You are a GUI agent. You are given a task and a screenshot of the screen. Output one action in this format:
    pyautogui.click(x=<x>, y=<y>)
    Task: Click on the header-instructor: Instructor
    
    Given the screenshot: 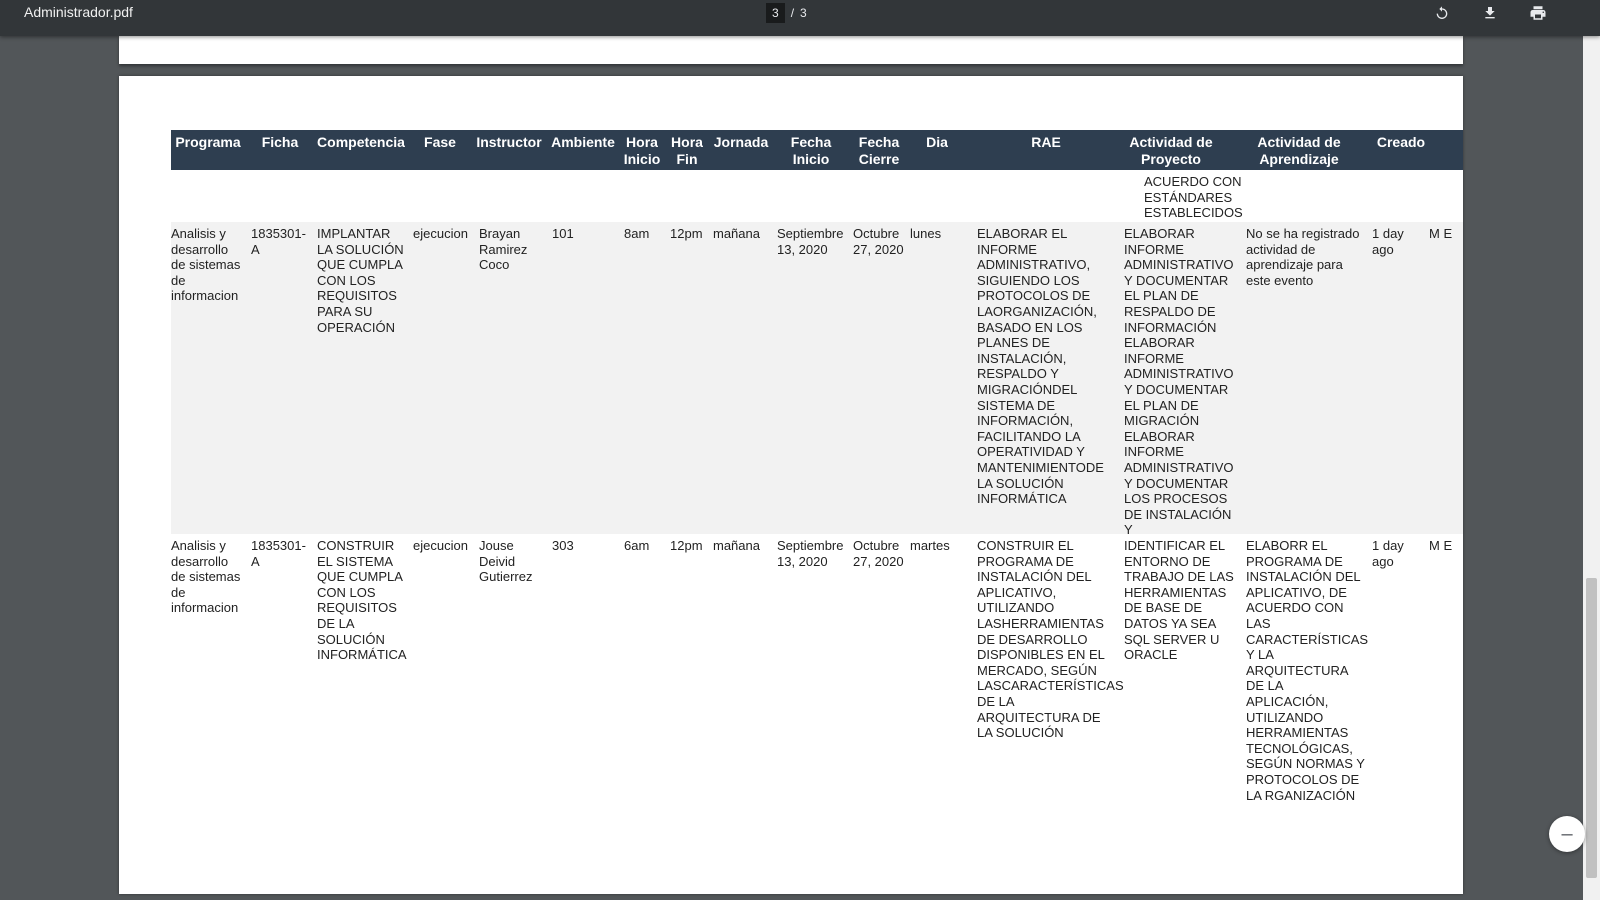 What is the action you would take?
    pyautogui.click(x=509, y=142)
    